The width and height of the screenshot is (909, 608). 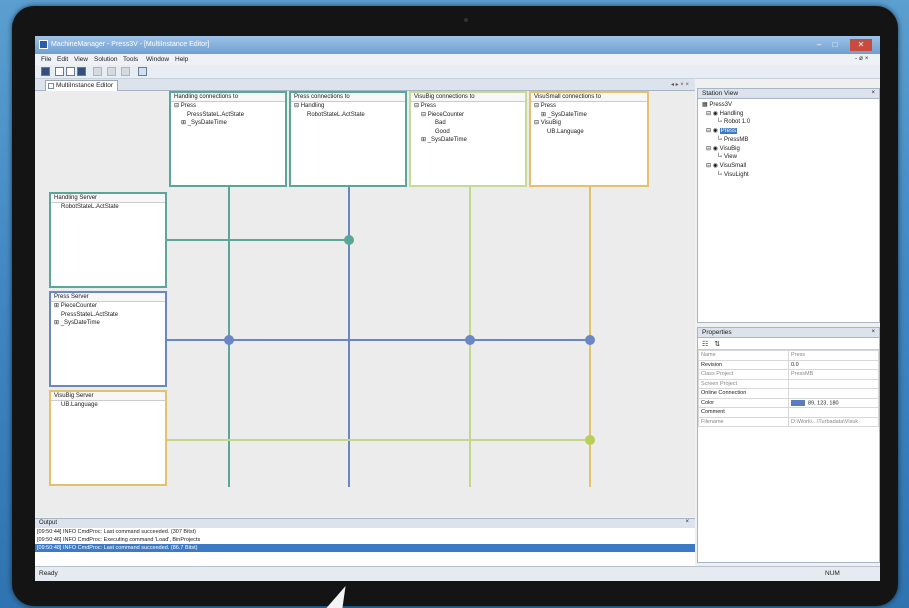 I want to click on property-row: Color 89, 123, 180, so click(x=788, y=402).